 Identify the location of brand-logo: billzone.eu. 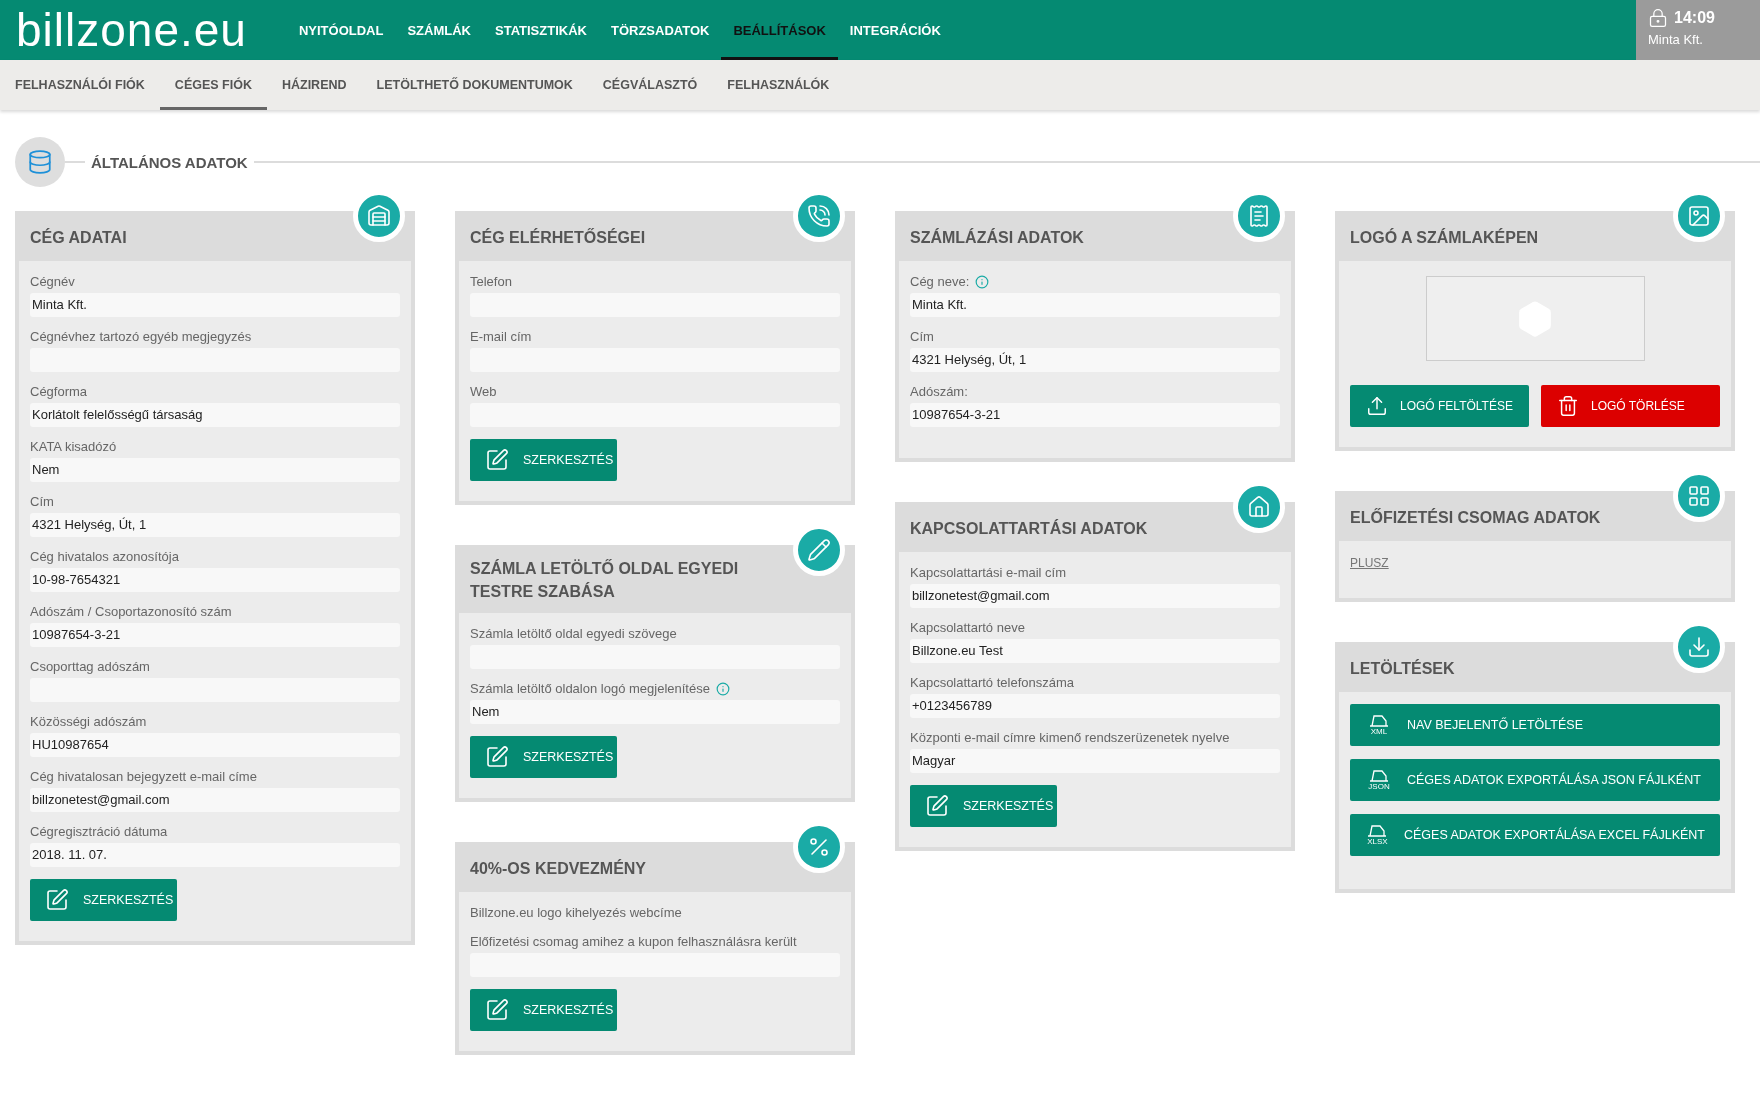
(143, 30).